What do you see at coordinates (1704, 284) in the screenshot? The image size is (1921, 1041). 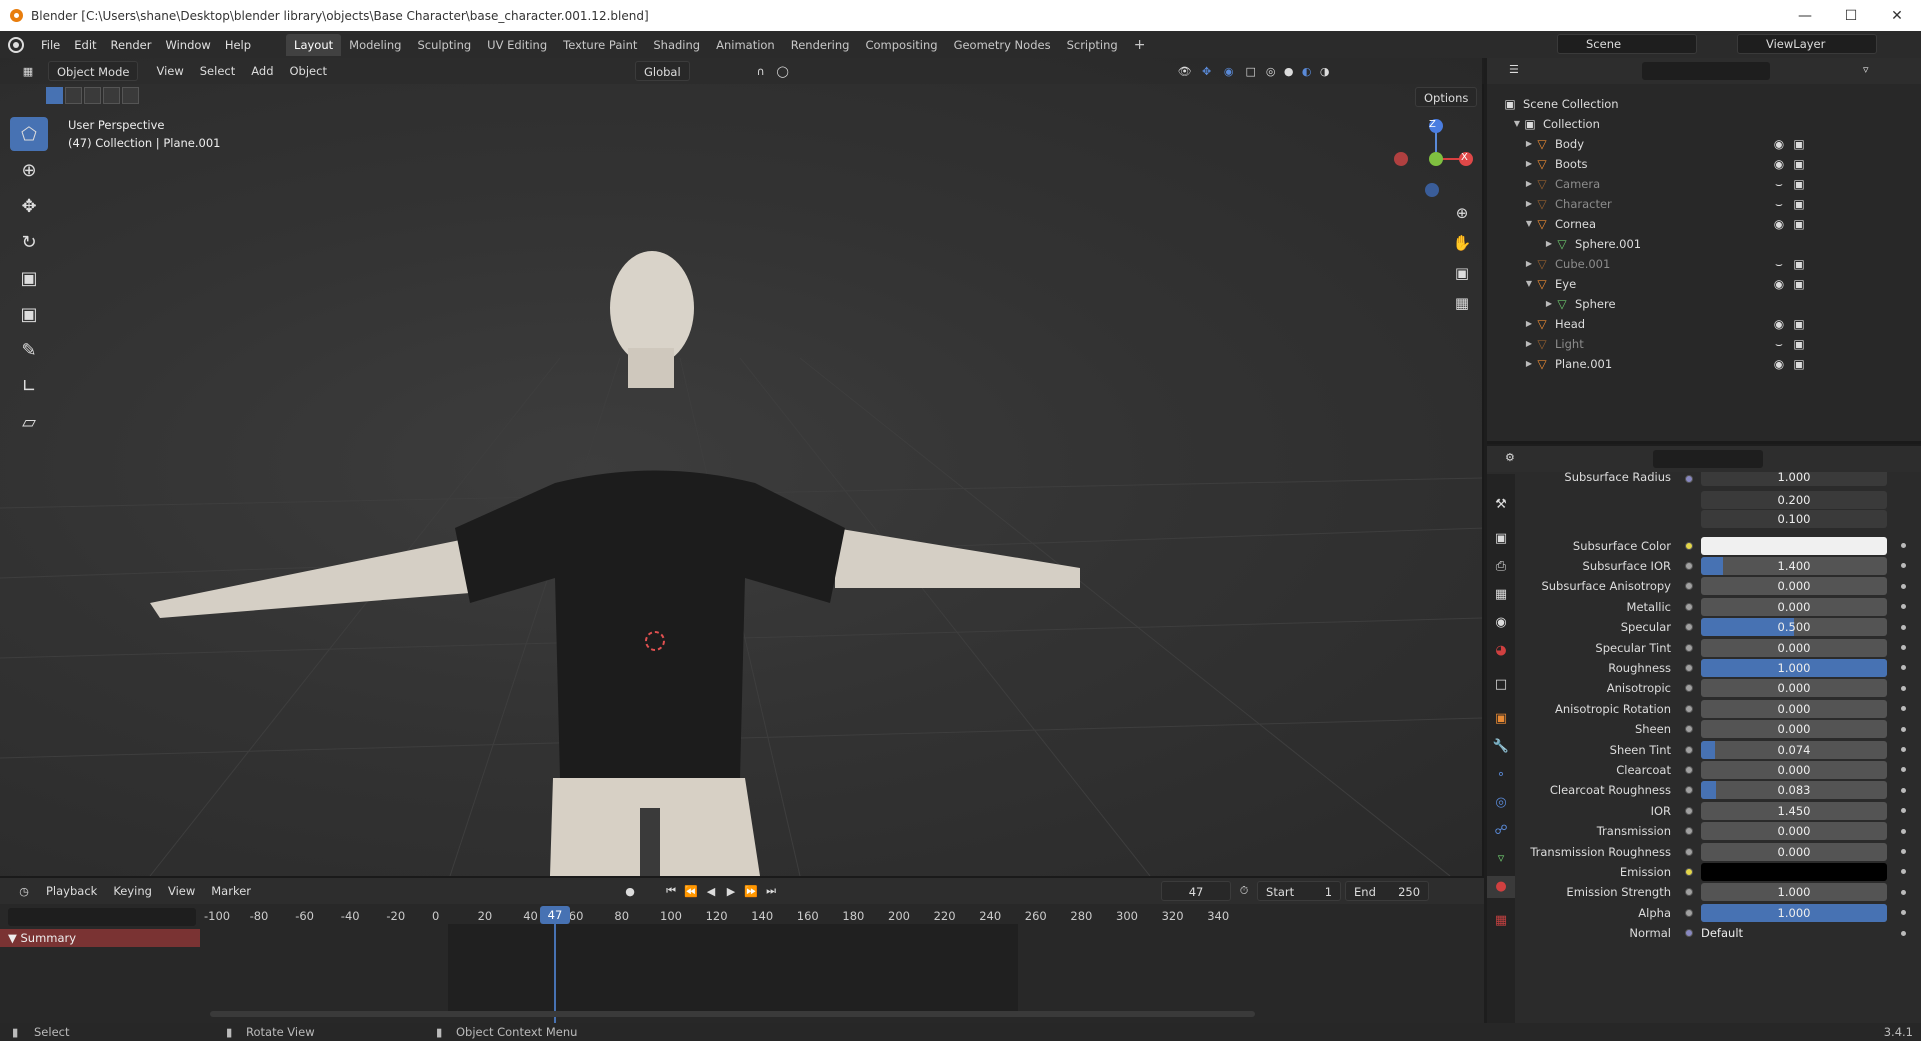 I see `outliner-item: ▼ ▽ Eye` at bounding box center [1704, 284].